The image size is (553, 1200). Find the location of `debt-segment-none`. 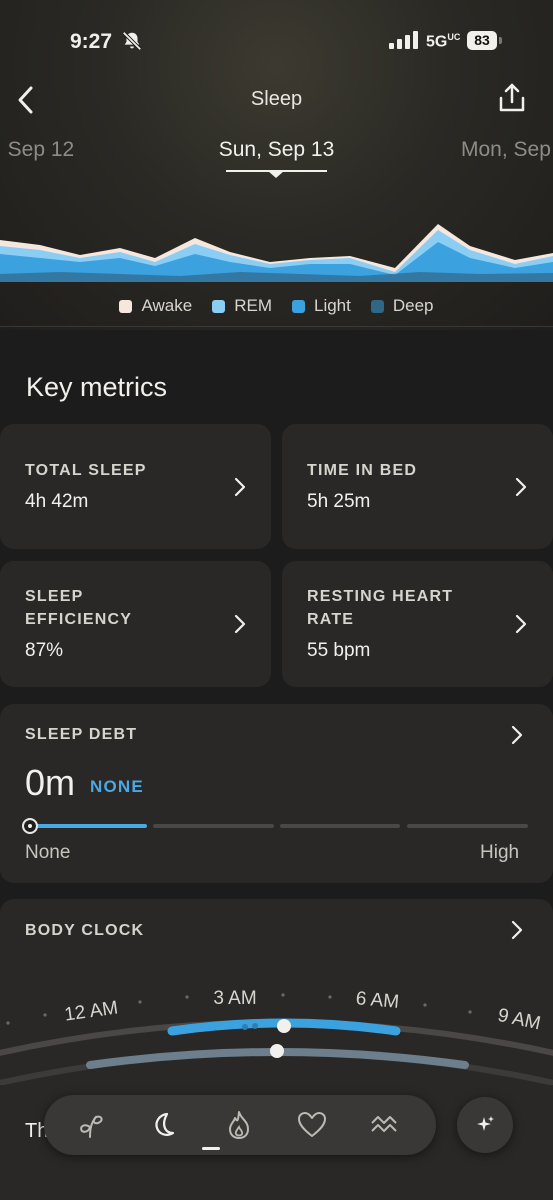

debt-segment-none is located at coordinates (86, 826).